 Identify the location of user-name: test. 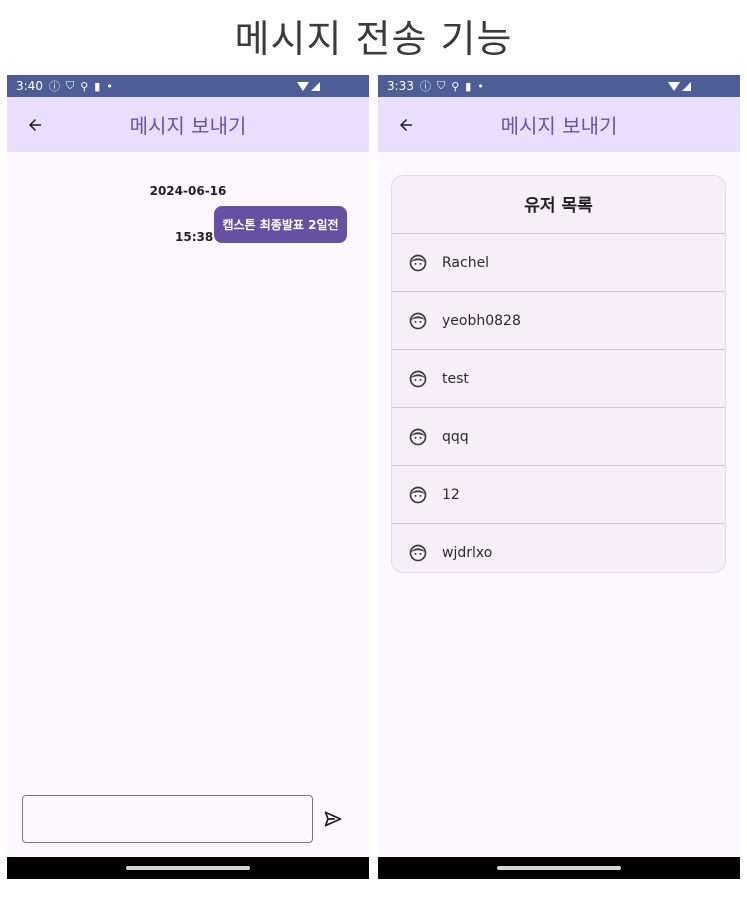
(455, 378).